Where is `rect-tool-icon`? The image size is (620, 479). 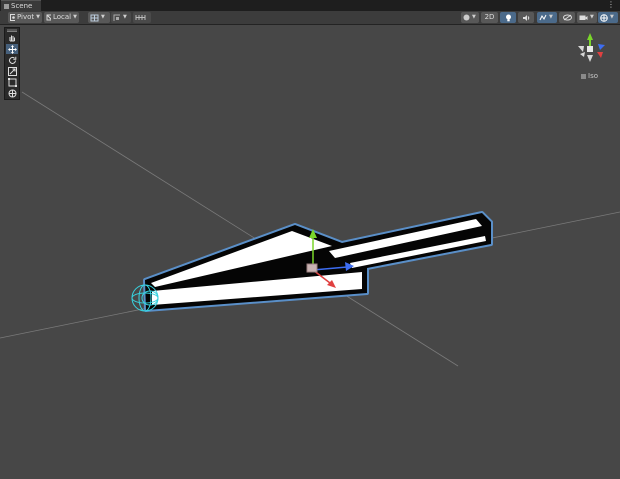
rect-tool-icon is located at coordinates (12, 82).